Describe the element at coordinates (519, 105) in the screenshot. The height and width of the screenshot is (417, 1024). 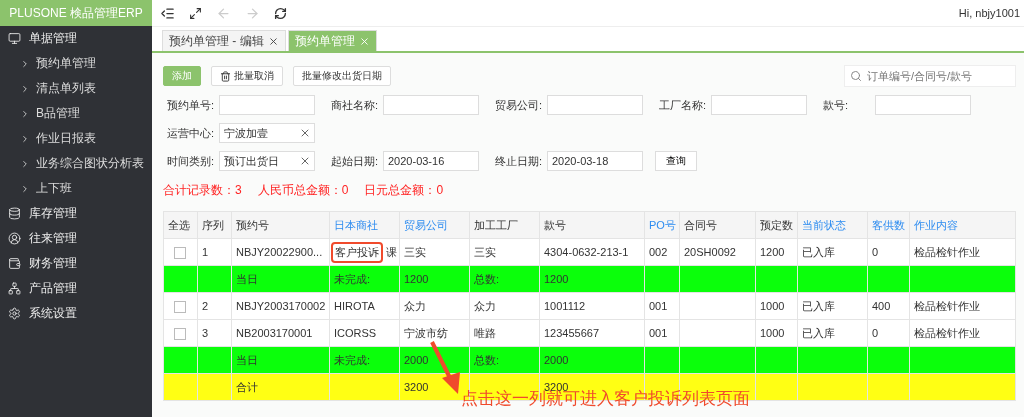
I see `field-label: 贸易公司:` at that location.